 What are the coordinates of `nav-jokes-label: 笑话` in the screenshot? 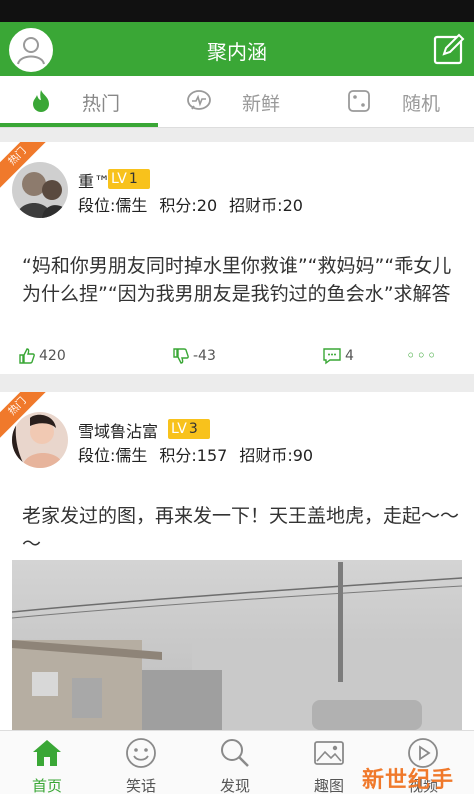 It's located at (140, 785).